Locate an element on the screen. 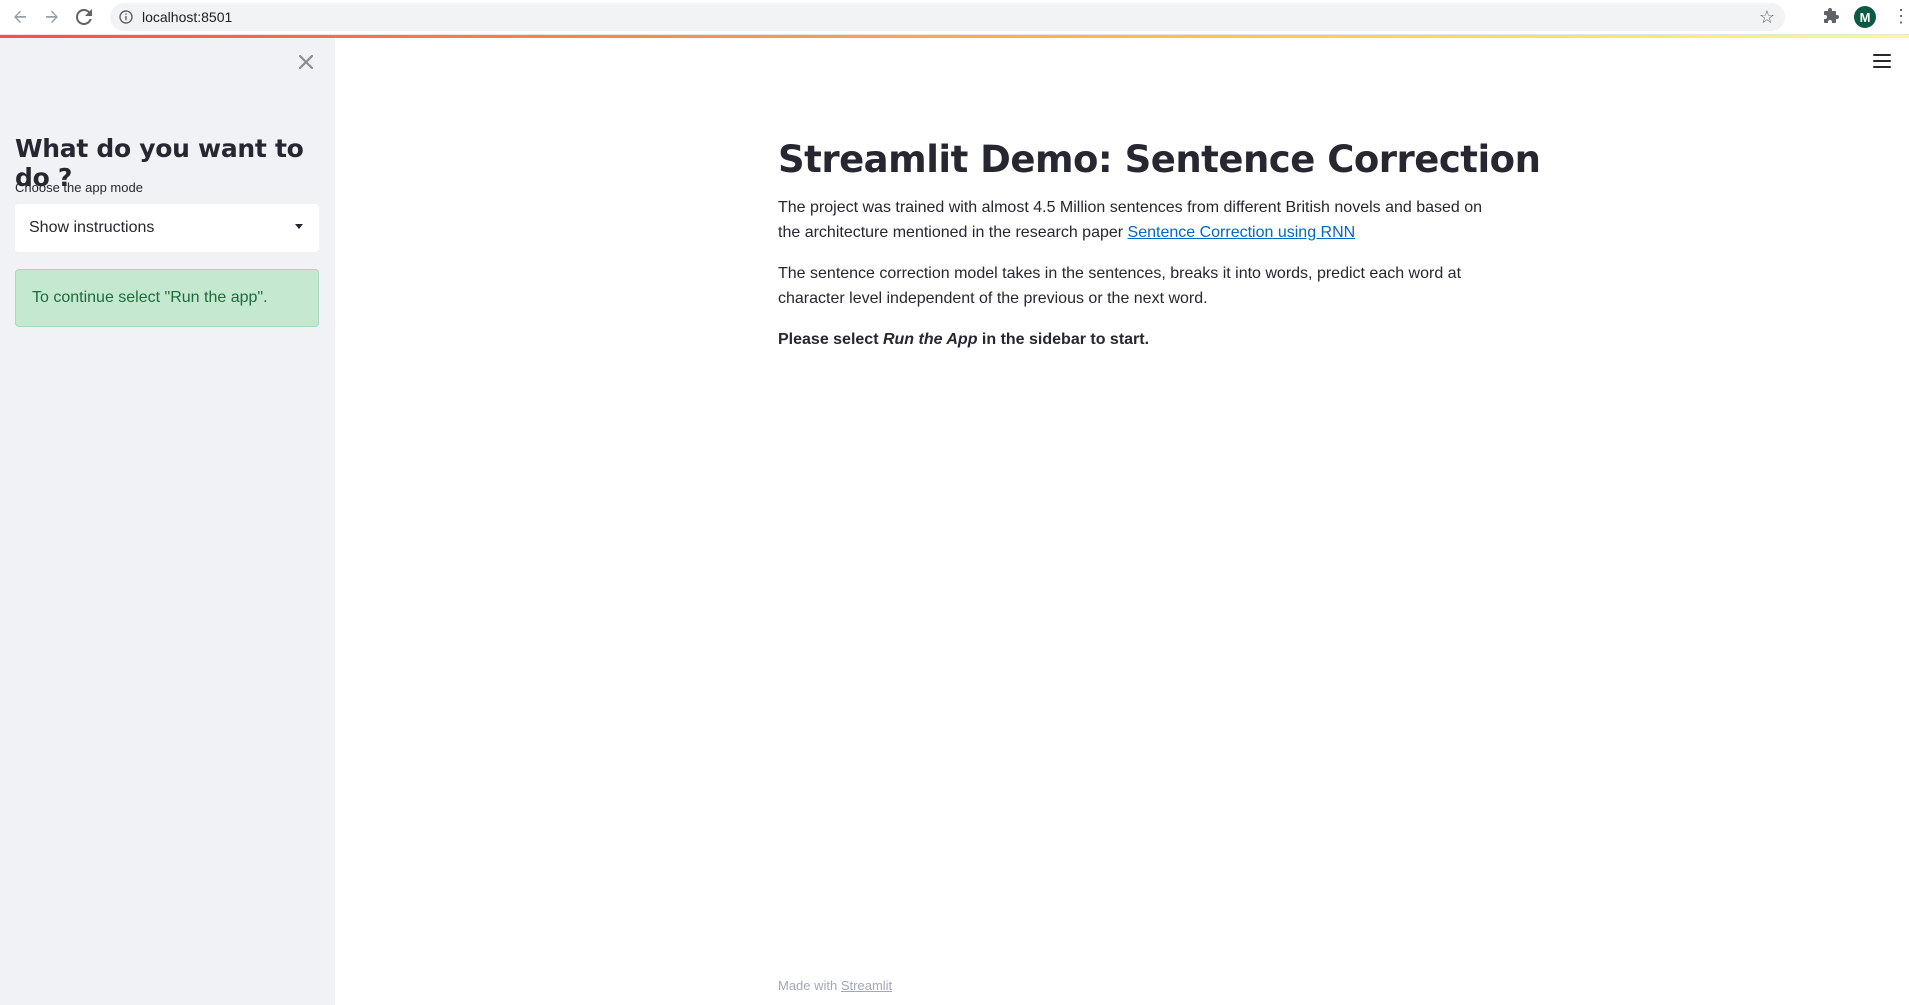 Image resolution: width=1909 pixels, height=1005 pixels. bookmark-star-icon: ☆ is located at coordinates (1767, 17).